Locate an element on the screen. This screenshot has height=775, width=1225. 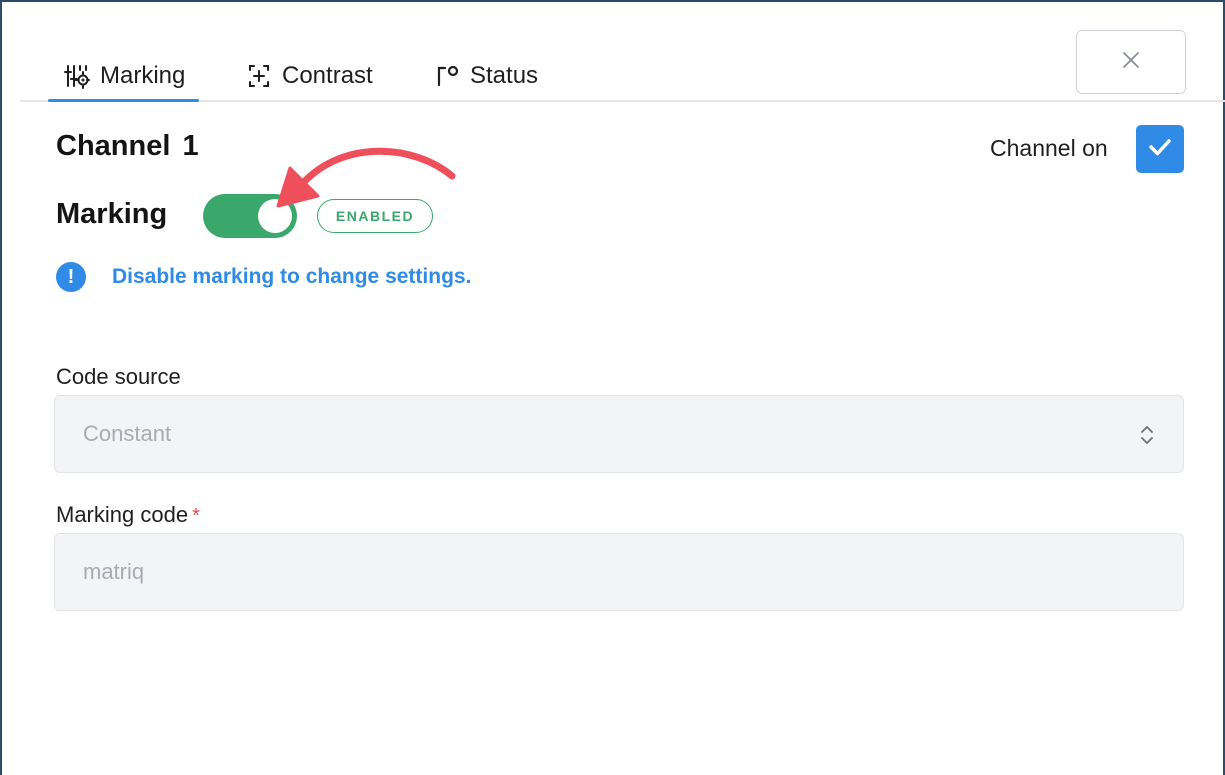
tab-status-label: Status is located at coordinates (504, 75).